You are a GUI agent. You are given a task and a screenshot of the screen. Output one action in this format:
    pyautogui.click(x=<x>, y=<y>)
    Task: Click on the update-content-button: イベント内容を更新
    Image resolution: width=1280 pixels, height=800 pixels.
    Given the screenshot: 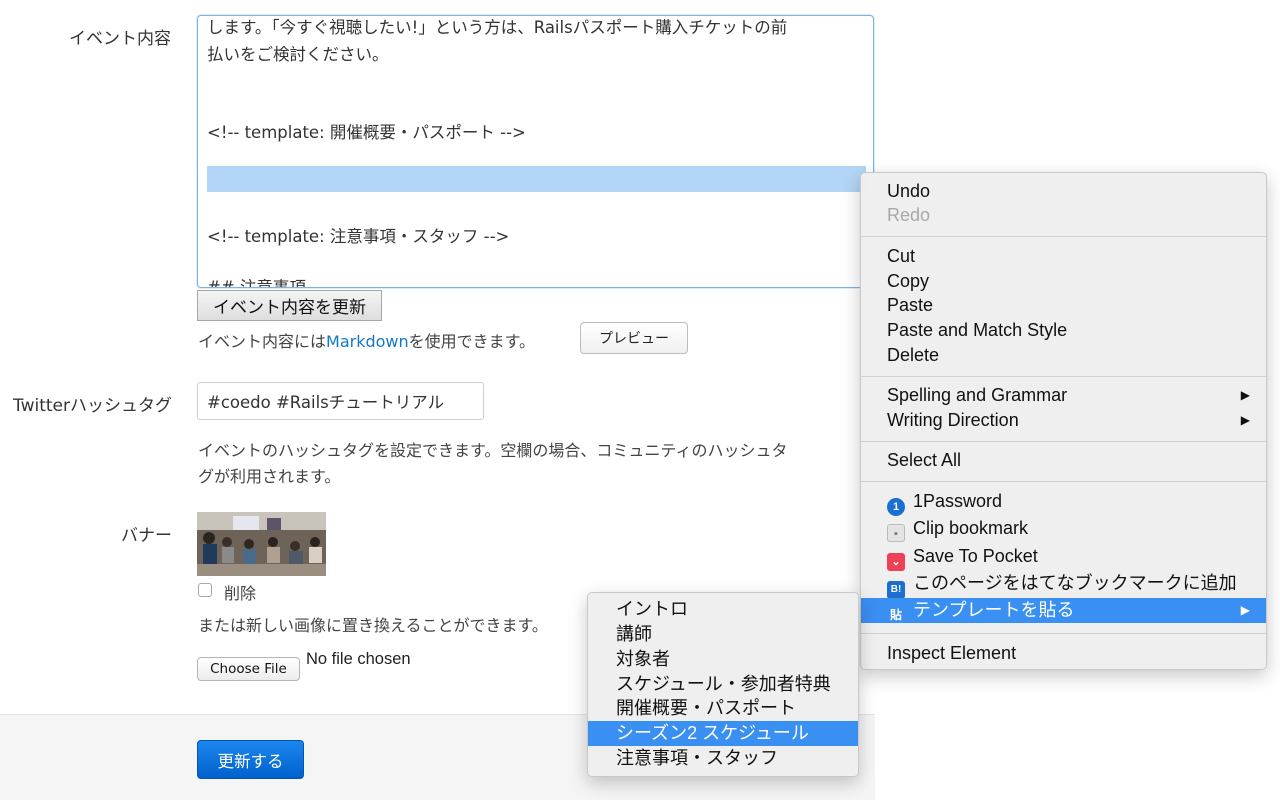 What is the action you would take?
    pyautogui.click(x=289, y=305)
    